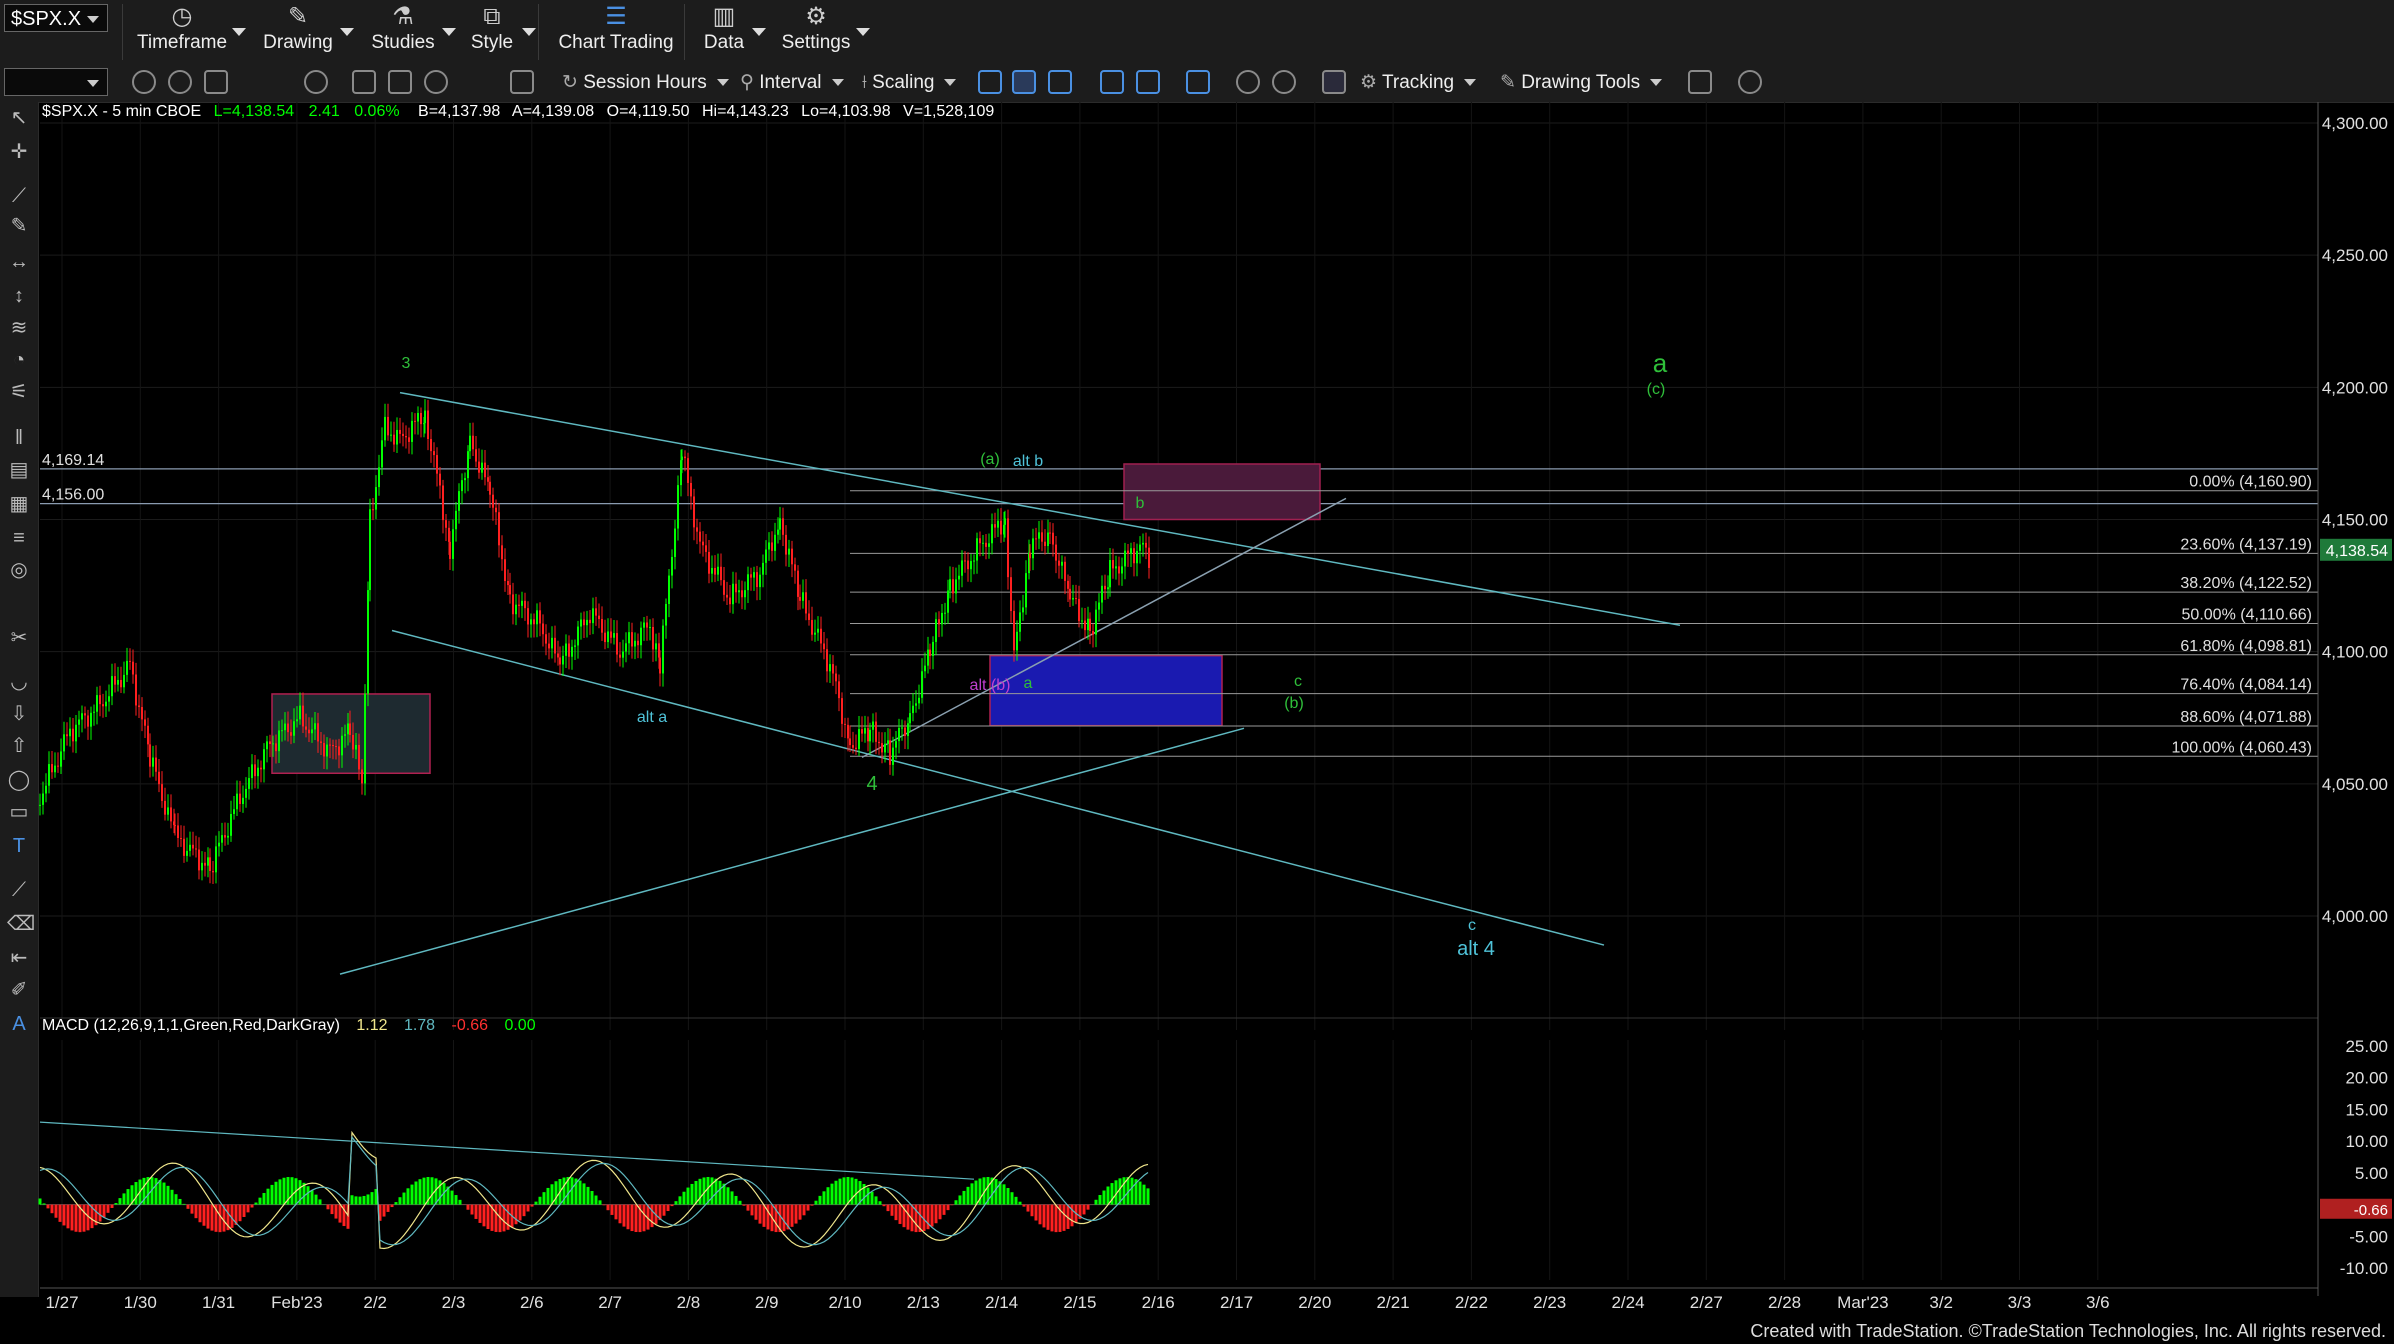  What do you see at coordinates (1941, 1302) in the screenshot?
I see `date-label: 3/2` at bounding box center [1941, 1302].